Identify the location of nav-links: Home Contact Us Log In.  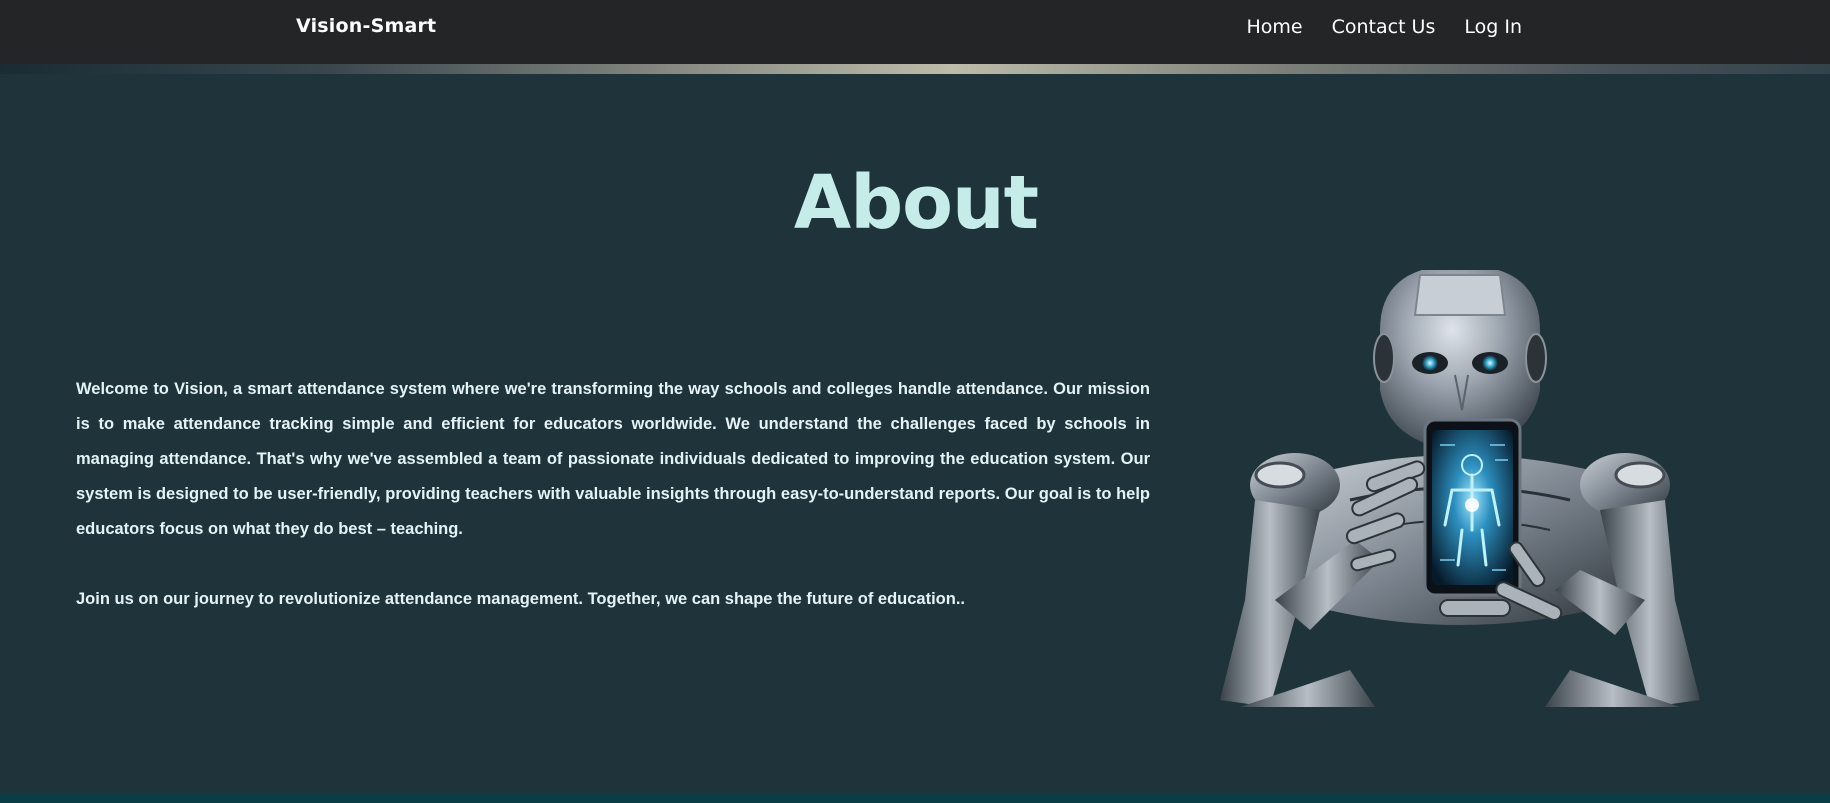
(1384, 27).